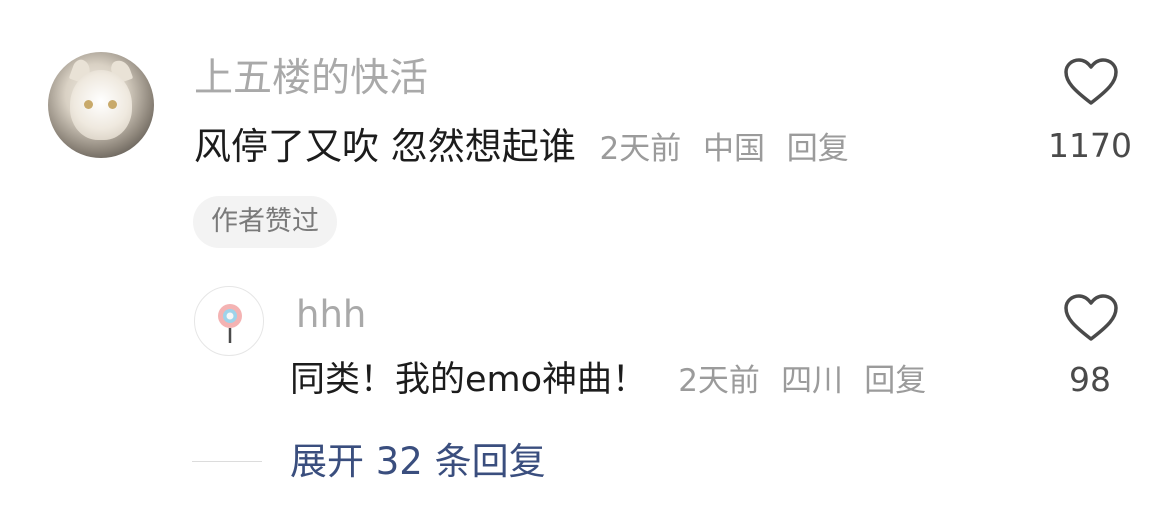 This screenshot has width=1170, height=531. I want to click on avatar, so click(101, 105).